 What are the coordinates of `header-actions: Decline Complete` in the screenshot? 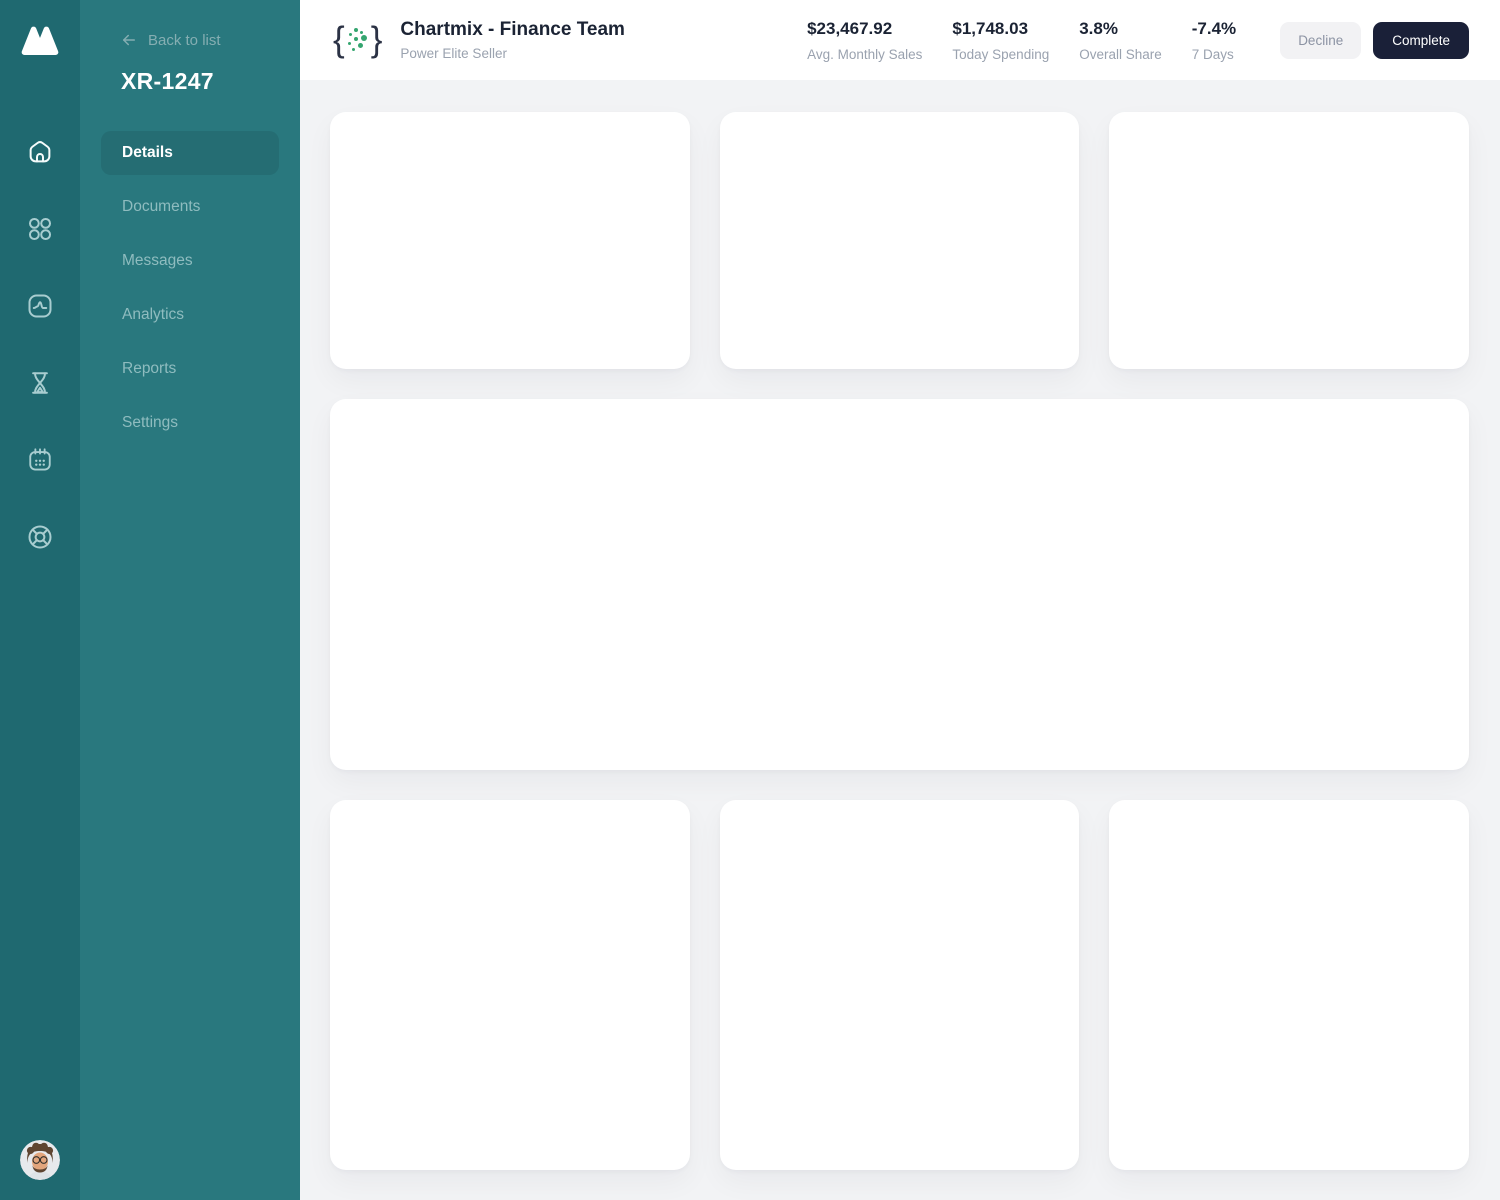 It's located at (1374, 40).